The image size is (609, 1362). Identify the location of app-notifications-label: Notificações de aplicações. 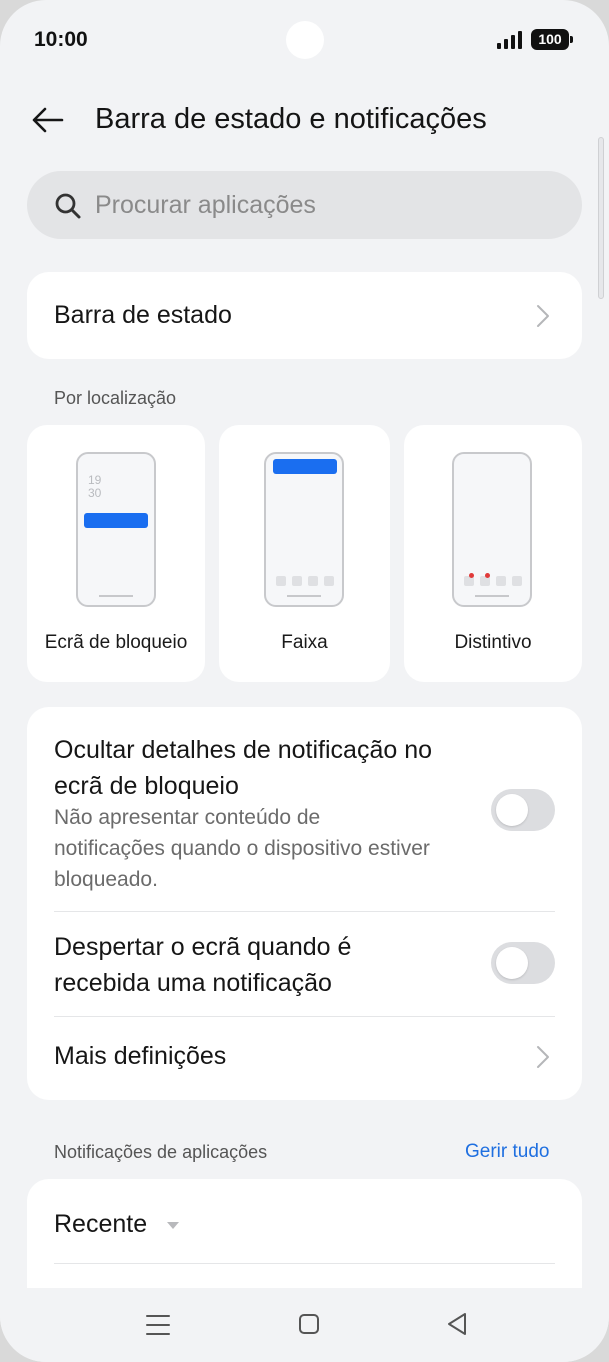
(161, 1152).